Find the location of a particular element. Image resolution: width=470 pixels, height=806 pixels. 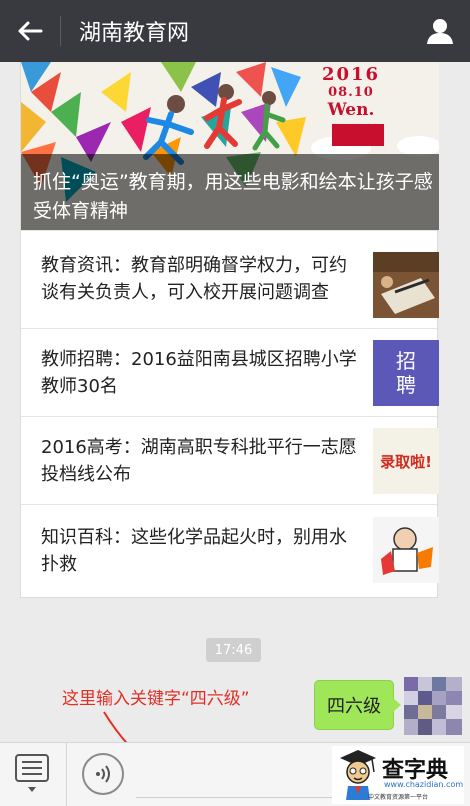

article-thumbnail: 招聘 is located at coordinates (406, 373).